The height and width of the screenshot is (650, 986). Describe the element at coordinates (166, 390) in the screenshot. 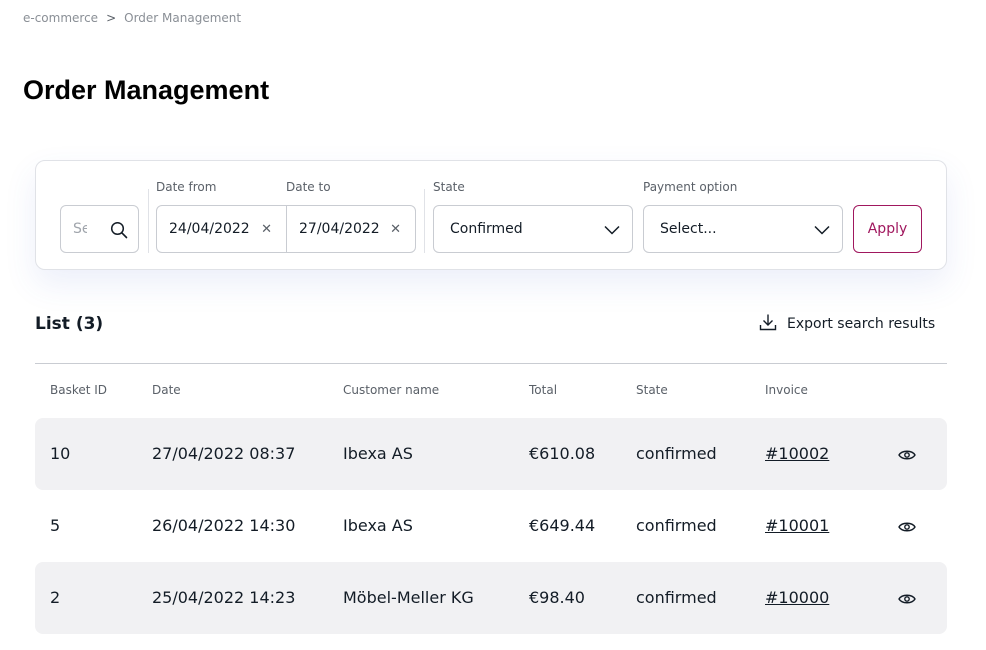

I see `column-header-date: Date` at that location.